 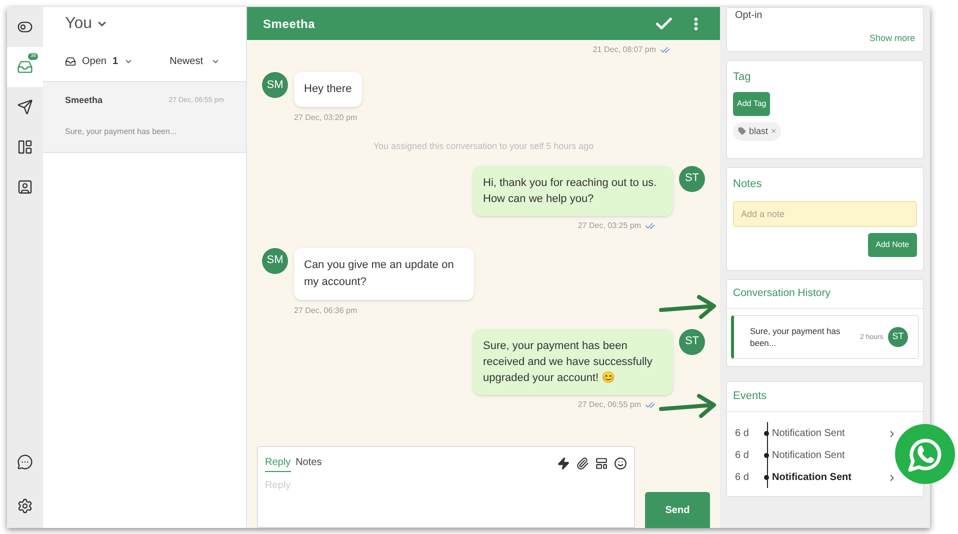 What do you see at coordinates (573, 361) in the screenshot?
I see `message-bubble: Sure, your payment has been received and we have successfully upgraded your account! 😊` at bounding box center [573, 361].